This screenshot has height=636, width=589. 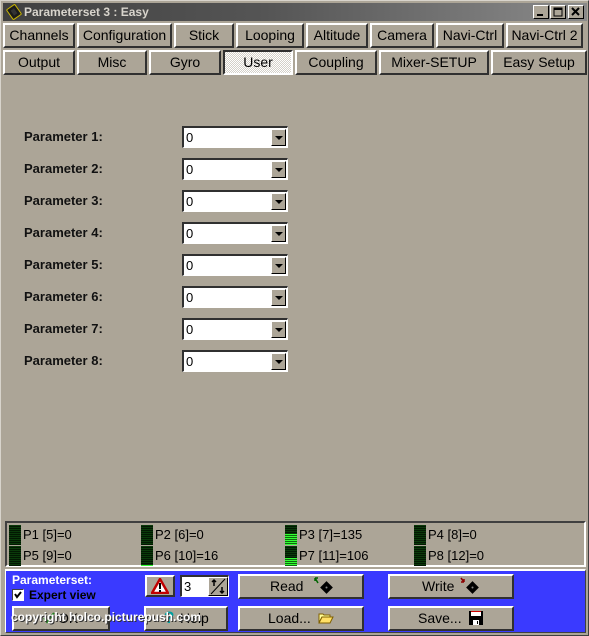 I want to click on parameter-3-combo: 0, so click(x=235, y=201).